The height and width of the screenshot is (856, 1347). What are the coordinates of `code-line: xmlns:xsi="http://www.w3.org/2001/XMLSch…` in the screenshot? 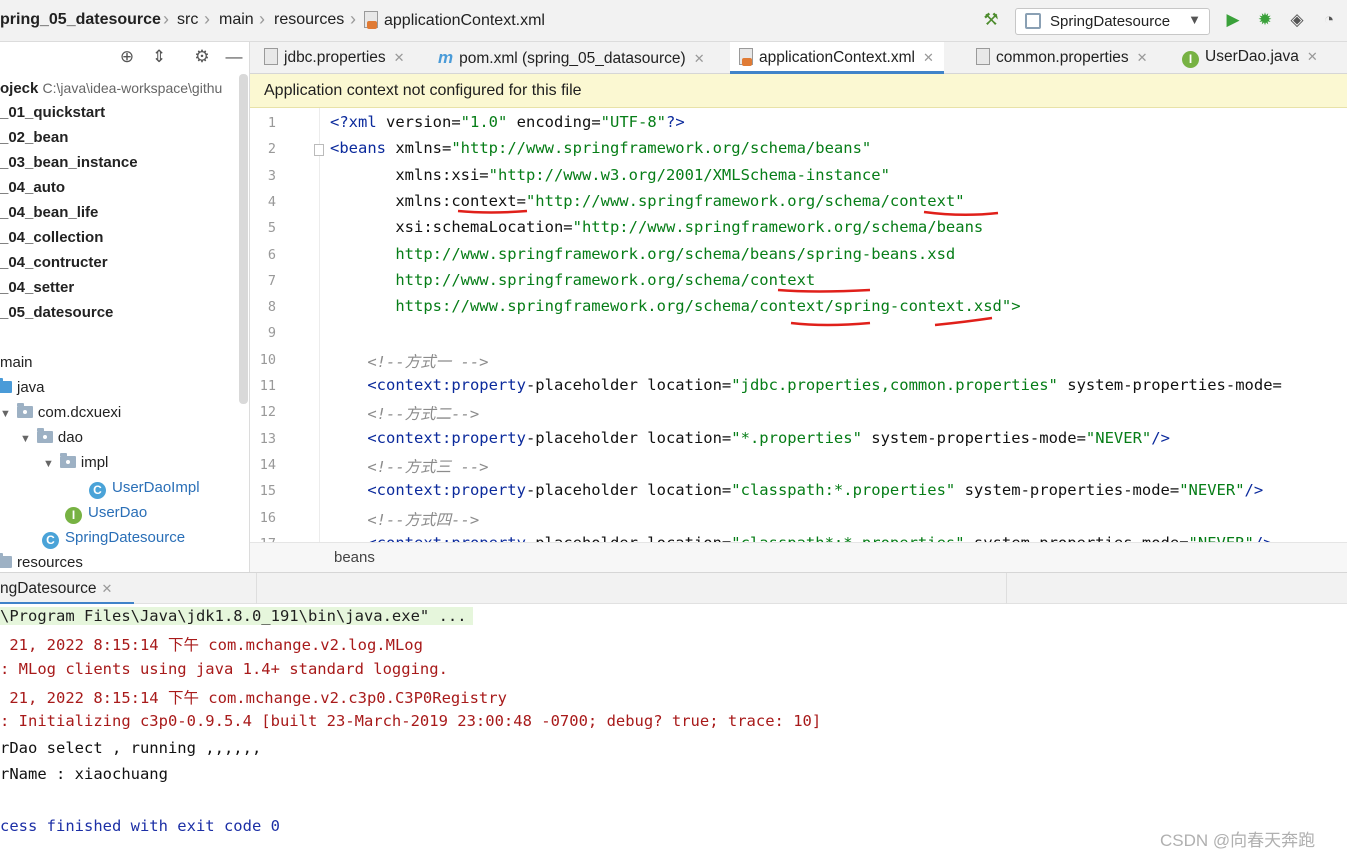 It's located at (610, 175).